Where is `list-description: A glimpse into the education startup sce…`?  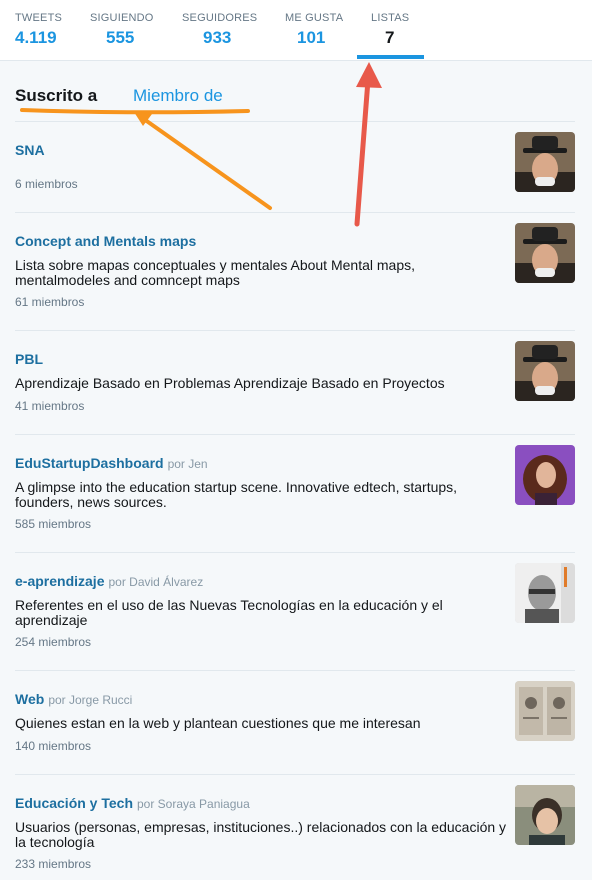
list-description: A glimpse into the education startup sce… is located at coordinates (236, 494).